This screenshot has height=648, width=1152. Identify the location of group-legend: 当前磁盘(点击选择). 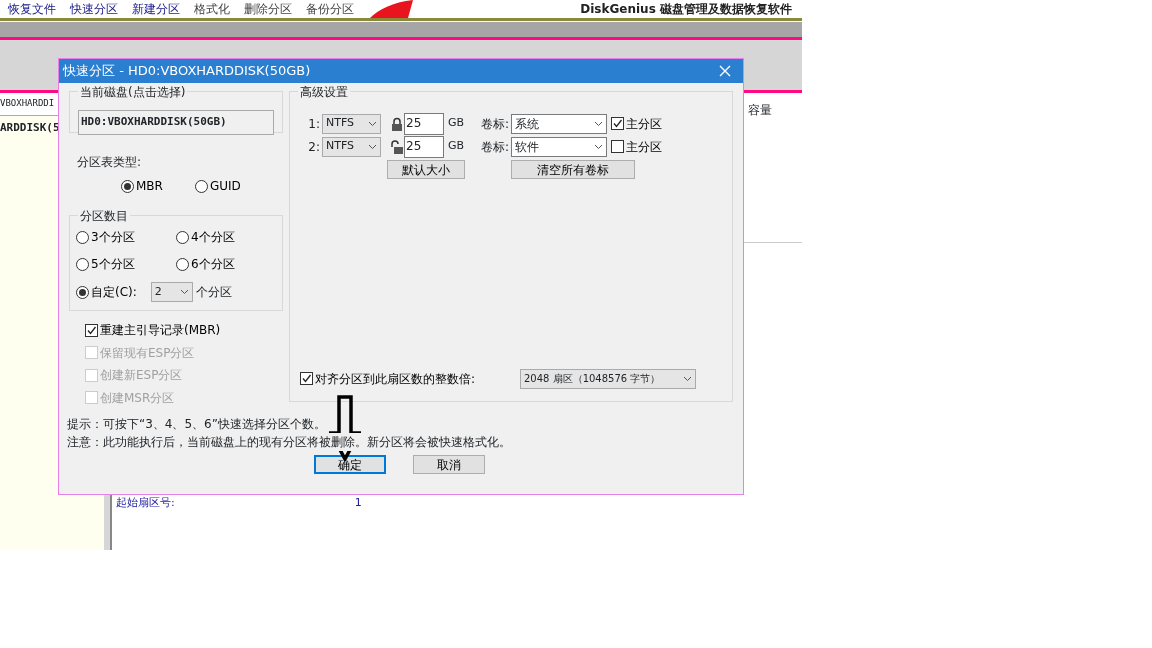
(133, 92).